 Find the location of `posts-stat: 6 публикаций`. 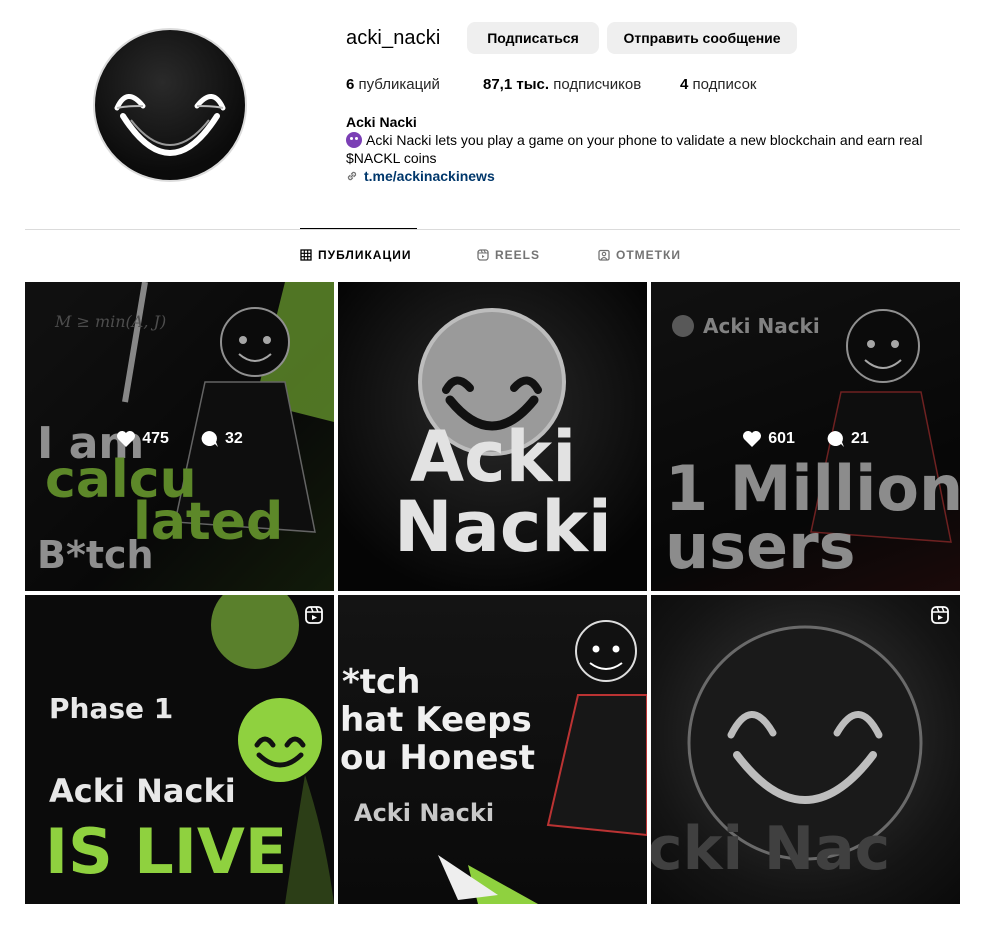

posts-stat: 6 публикаций is located at coordinates (393, 84).